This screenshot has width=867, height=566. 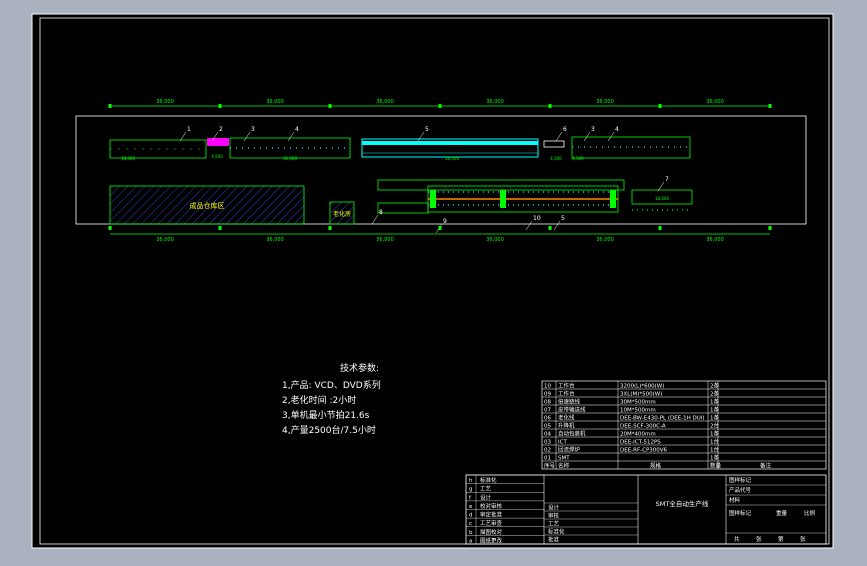 What do you see at coordinates (564, 466) in the screenshot?
I see `parts-header-cell: 名称` at bounding box center [564, 466].